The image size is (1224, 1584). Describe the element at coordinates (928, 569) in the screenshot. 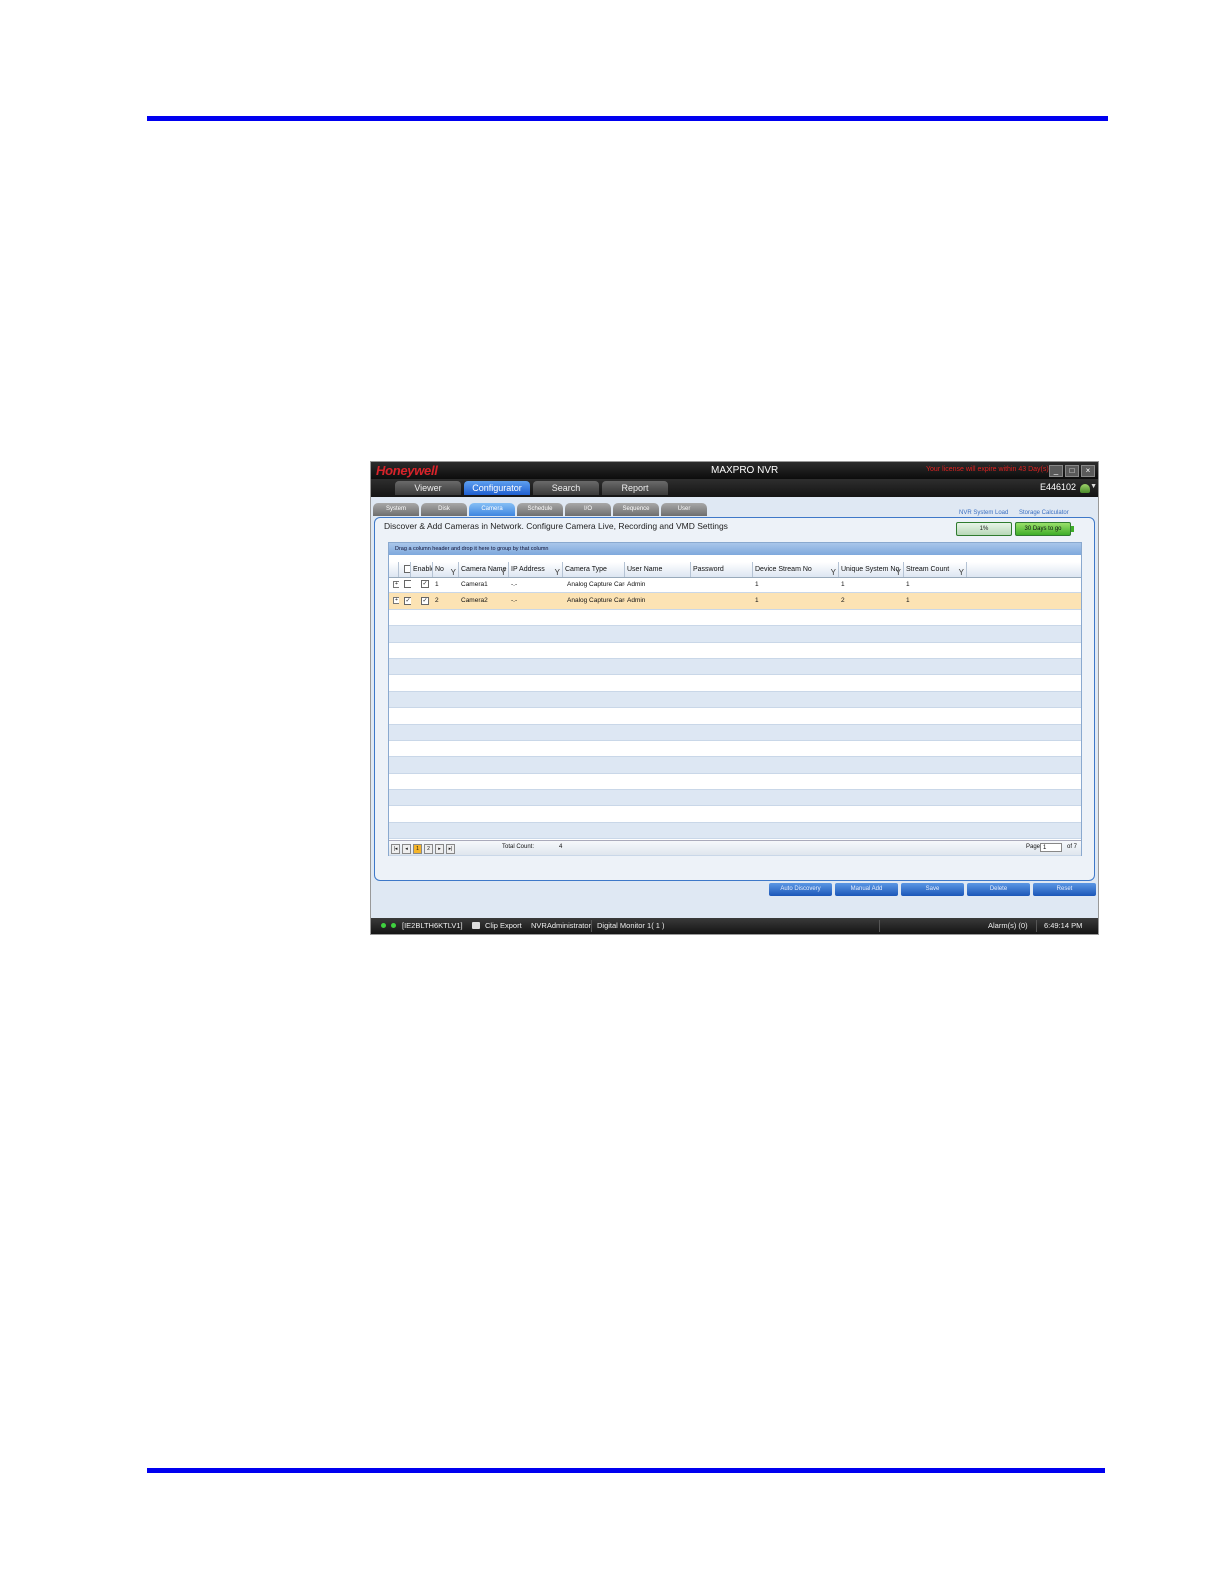

I see `column-header-label: Stream Count` at that location.